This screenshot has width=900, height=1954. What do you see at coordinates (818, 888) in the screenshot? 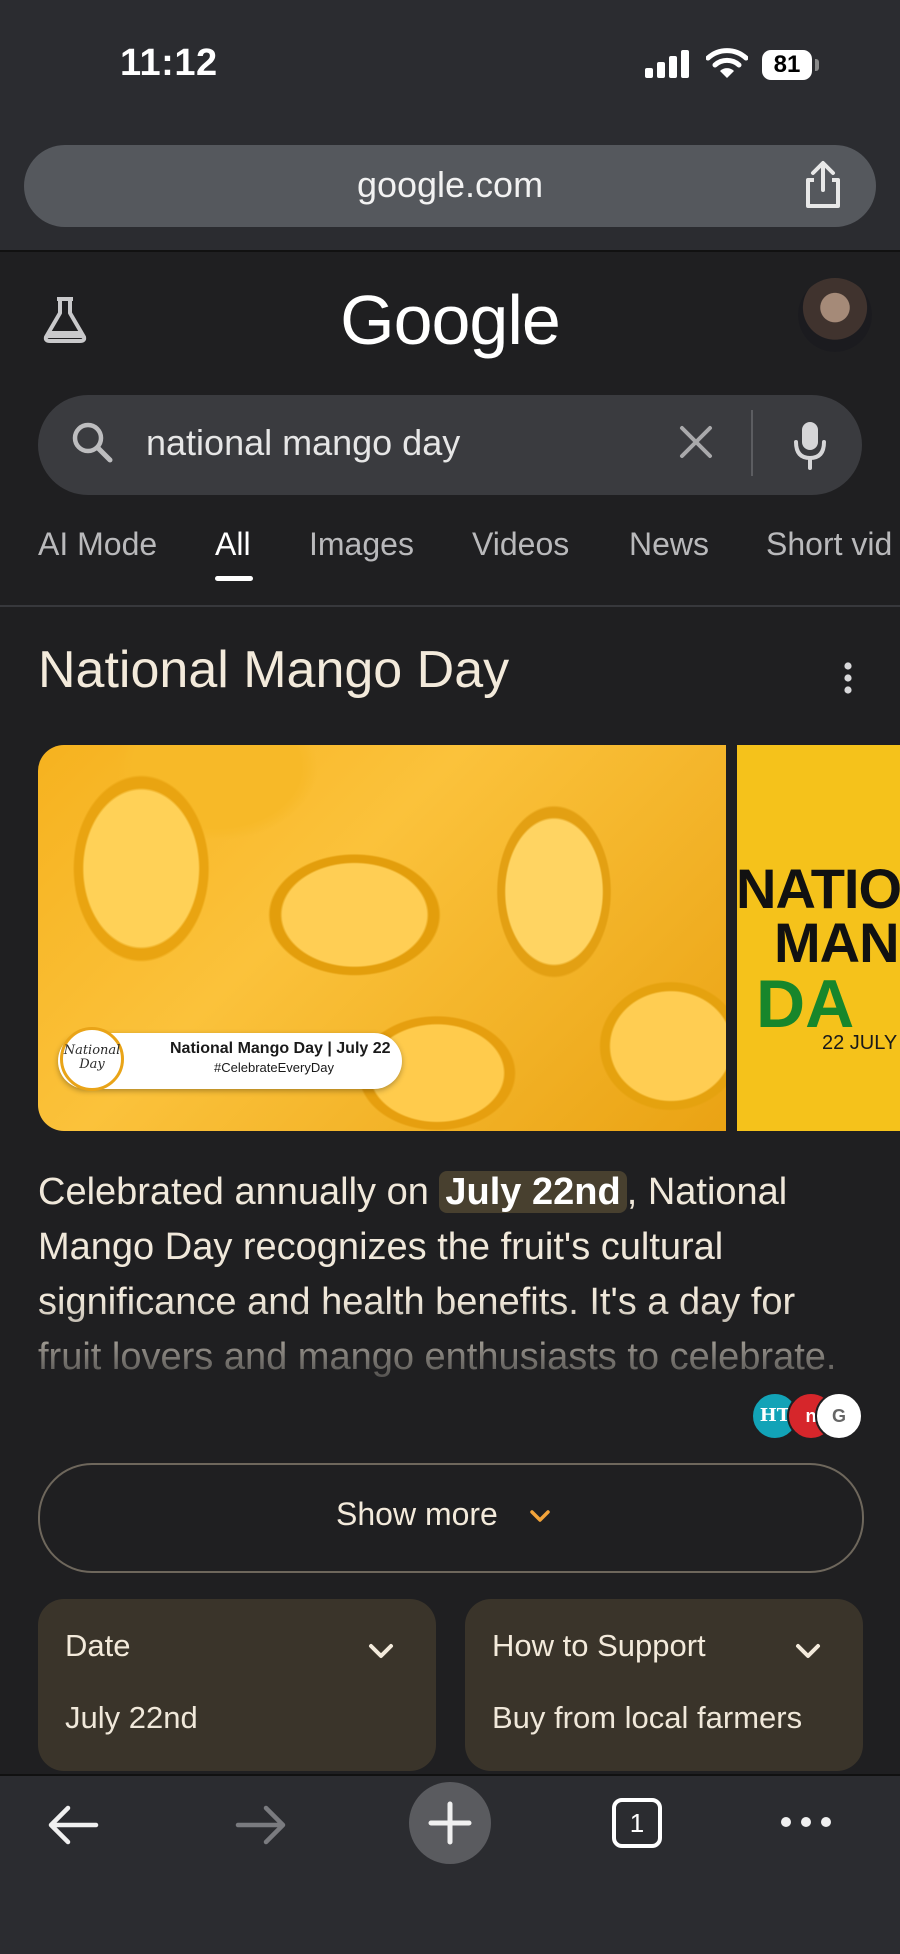
I see `poster-line-1: NATIO` at bounding box center [818, 888].